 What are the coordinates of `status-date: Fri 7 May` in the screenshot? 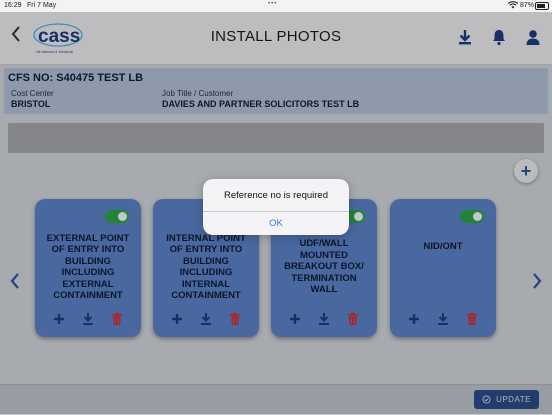 It's located at (42, 5).